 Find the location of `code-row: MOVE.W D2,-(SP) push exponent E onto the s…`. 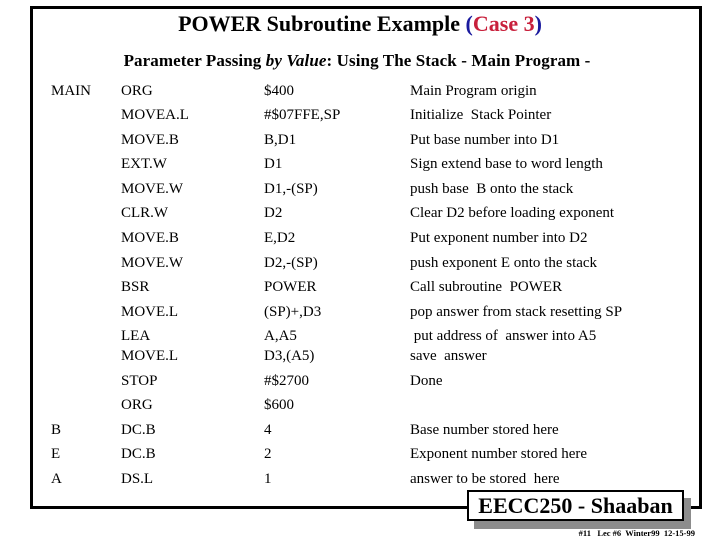

code-row: MOVE.W D2,-(SP) push exponent E onto the s… is located at coordinates (360, 263).